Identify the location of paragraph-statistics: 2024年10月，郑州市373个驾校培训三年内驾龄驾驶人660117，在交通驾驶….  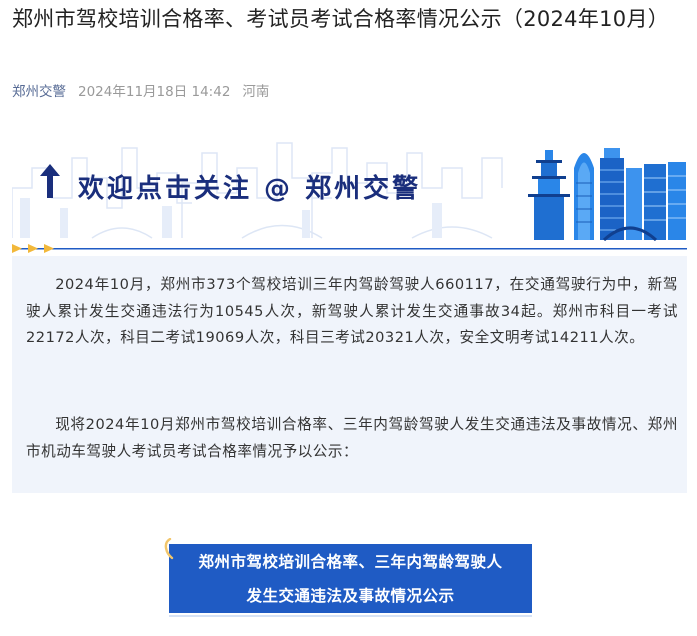
(352, 311).